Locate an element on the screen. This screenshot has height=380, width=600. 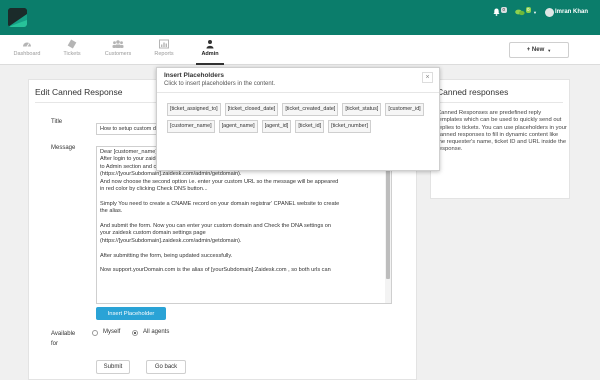
placeholder-chip: [ticket_status] is located at coordinates (362, 109).